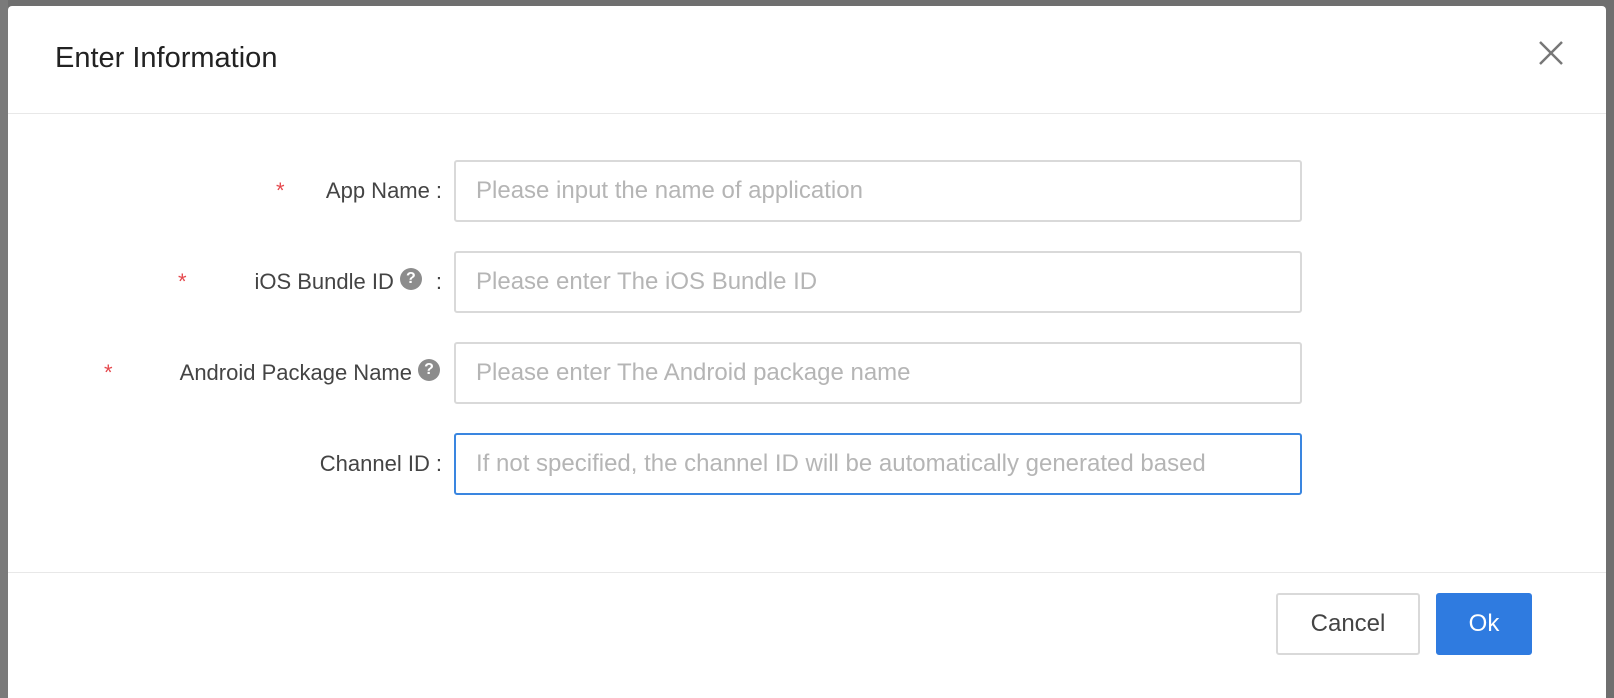  I want to click on ok-button: Ok, so click(1484, 624).